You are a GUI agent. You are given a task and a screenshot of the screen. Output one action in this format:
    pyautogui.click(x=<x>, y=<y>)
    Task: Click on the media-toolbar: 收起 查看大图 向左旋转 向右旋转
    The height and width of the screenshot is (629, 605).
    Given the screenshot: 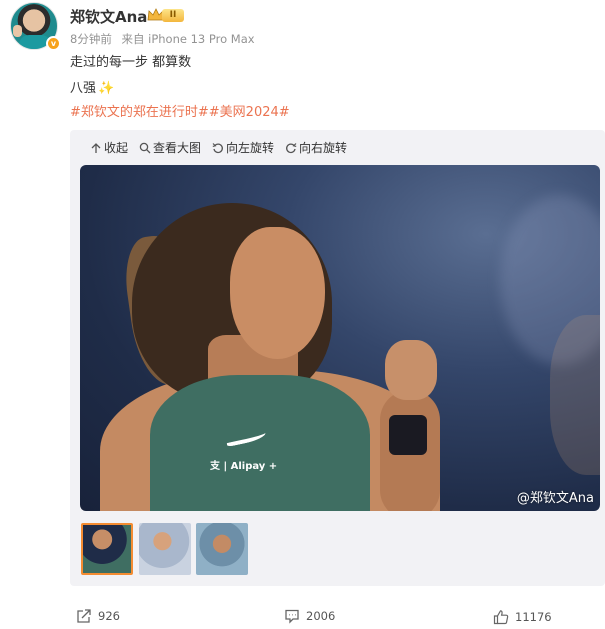 What is the action you would take?
    pyautogui.click(x=224, y=147)
    